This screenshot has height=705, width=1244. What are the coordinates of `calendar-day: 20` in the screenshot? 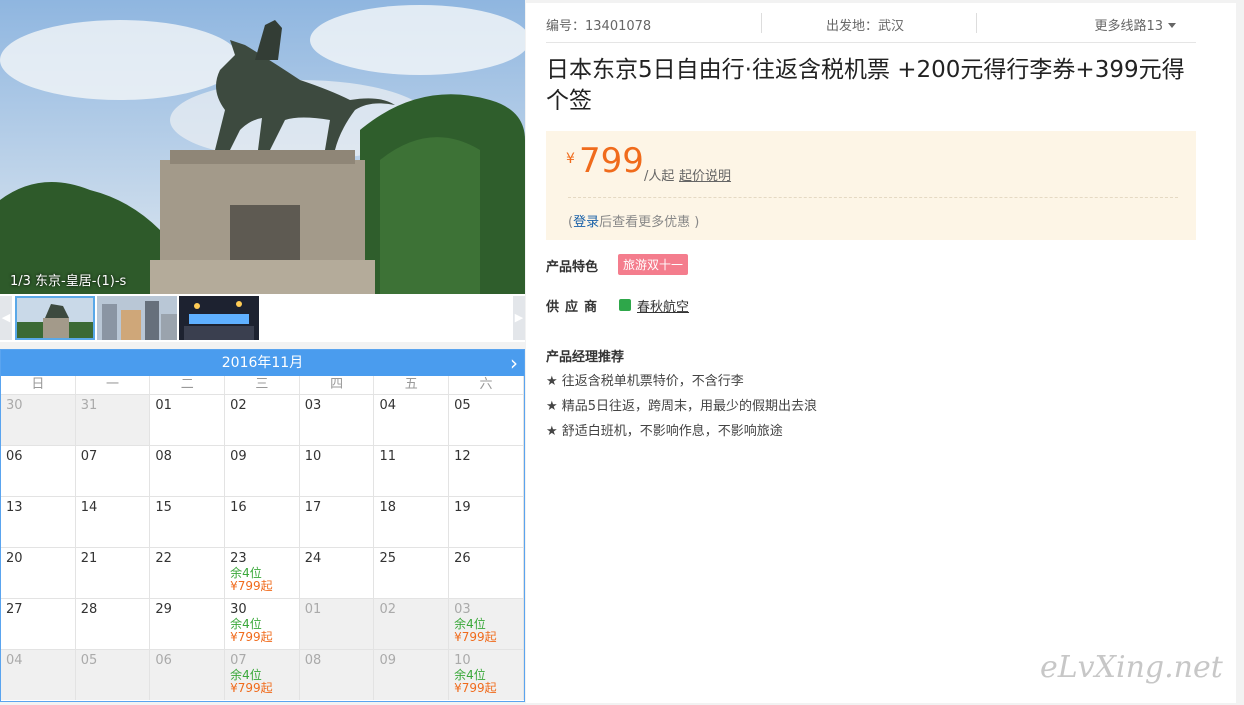 It's located at (38, 572).